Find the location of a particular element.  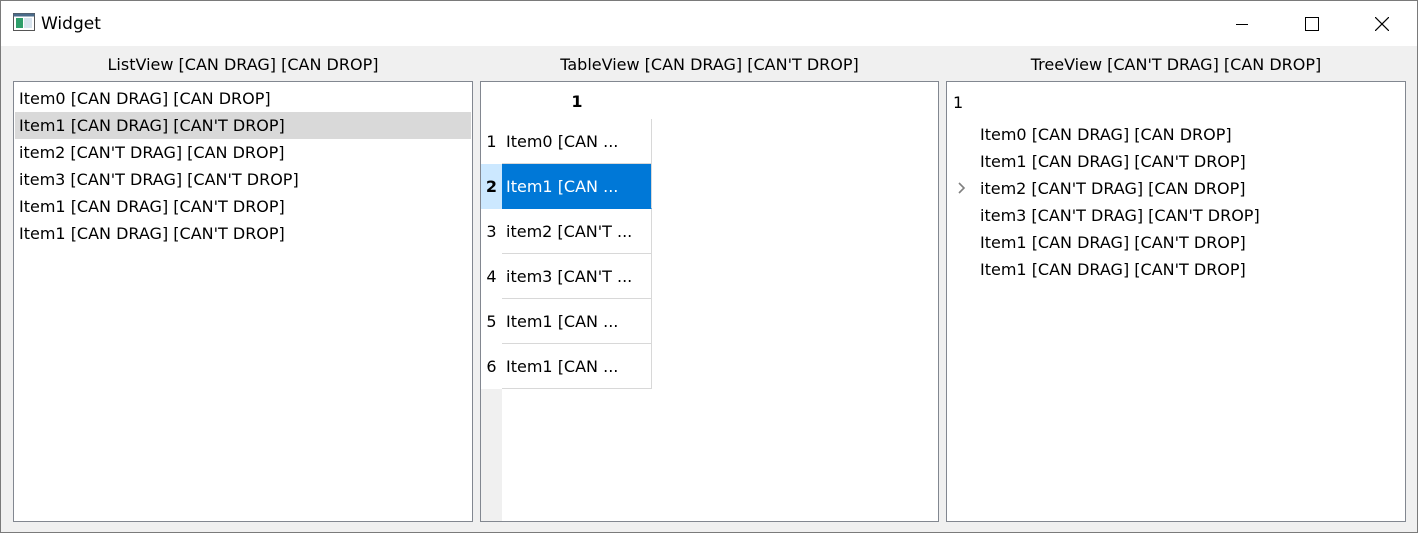

row-header-4: 4 is located at coordinates (491, 276).